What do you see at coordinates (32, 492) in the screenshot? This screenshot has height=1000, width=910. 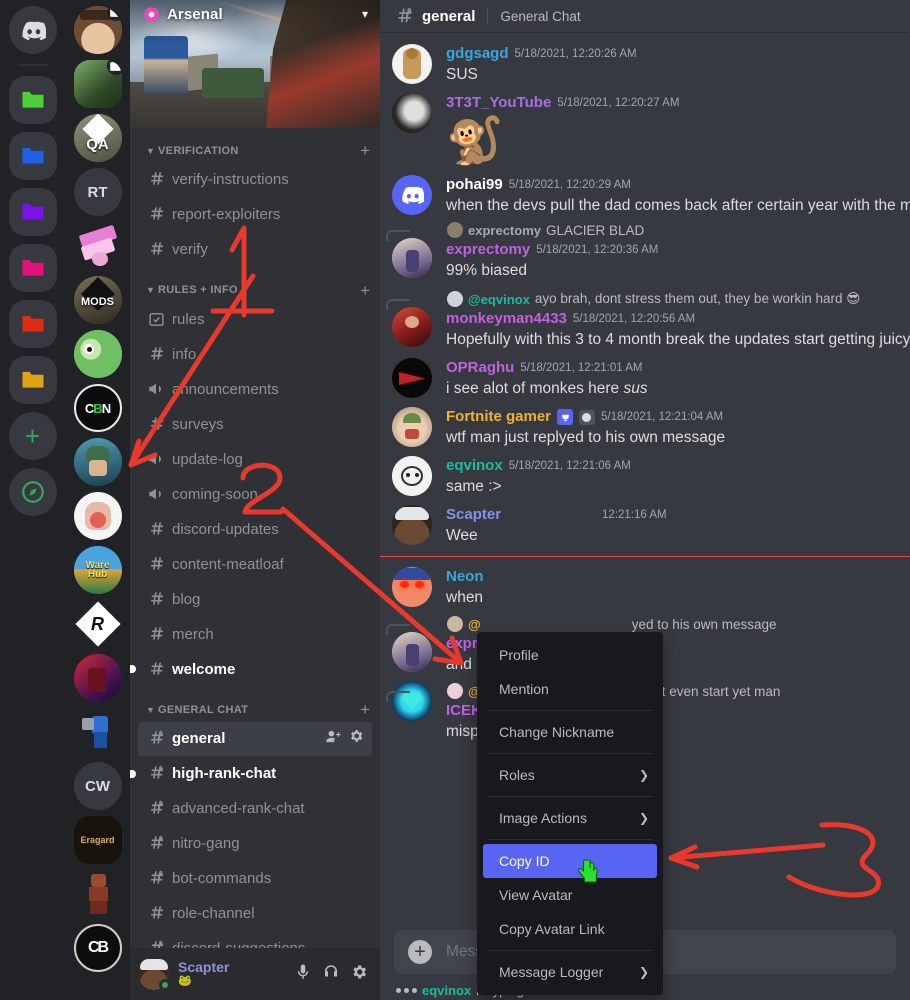 I see `explore-servers-button` at bounding box center [32, 492].